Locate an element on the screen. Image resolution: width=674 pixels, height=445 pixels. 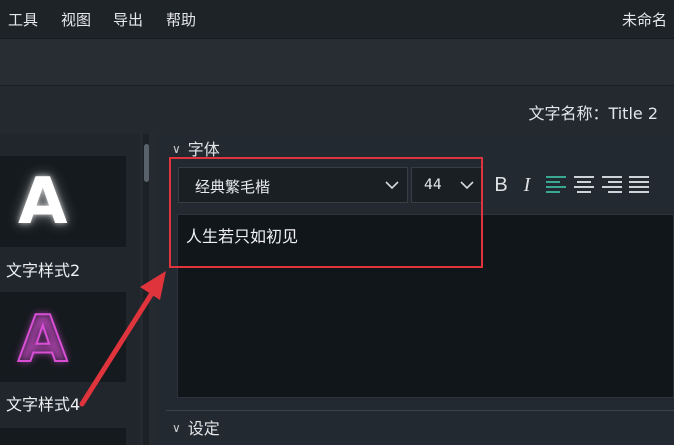
menu-tools: 工具 is located at coordinates (23, 19).